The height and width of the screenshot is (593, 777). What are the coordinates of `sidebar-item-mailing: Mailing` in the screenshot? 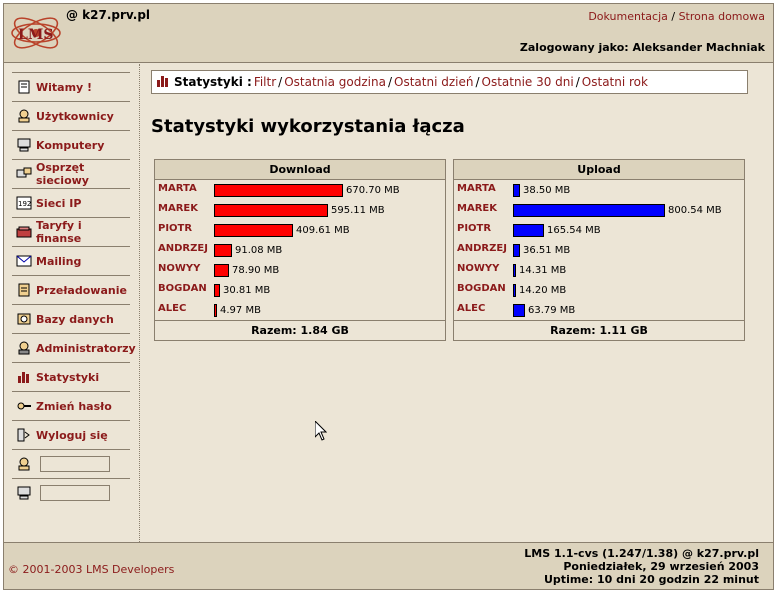 It's located at (71, 260).